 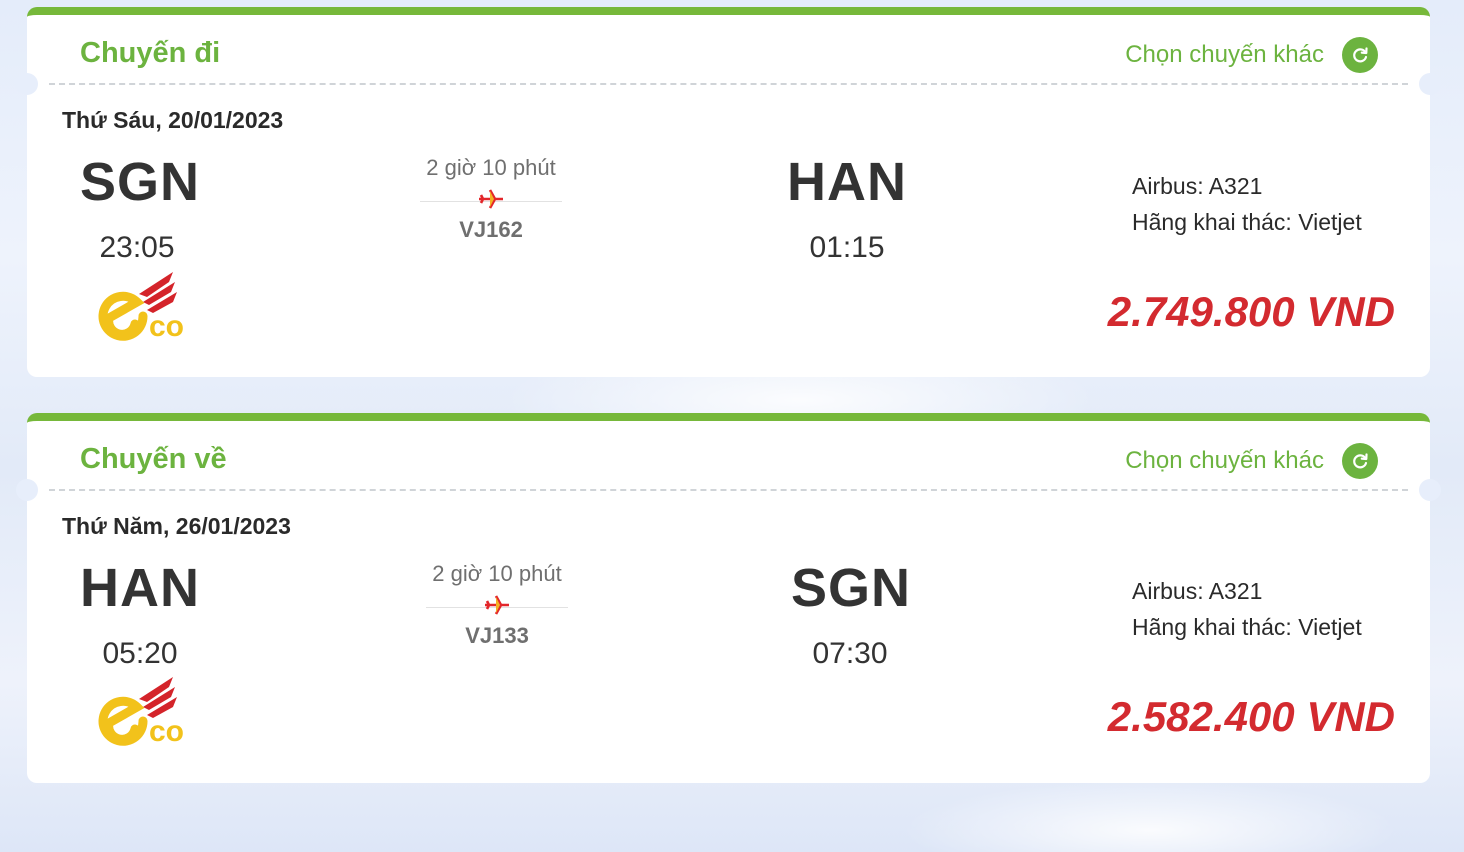 What do you see at coordinates (173, 120) in the screenshot?
I see `flight-date: Thứ Sáu, 20/01/2023` at bounding box center [173, 120].